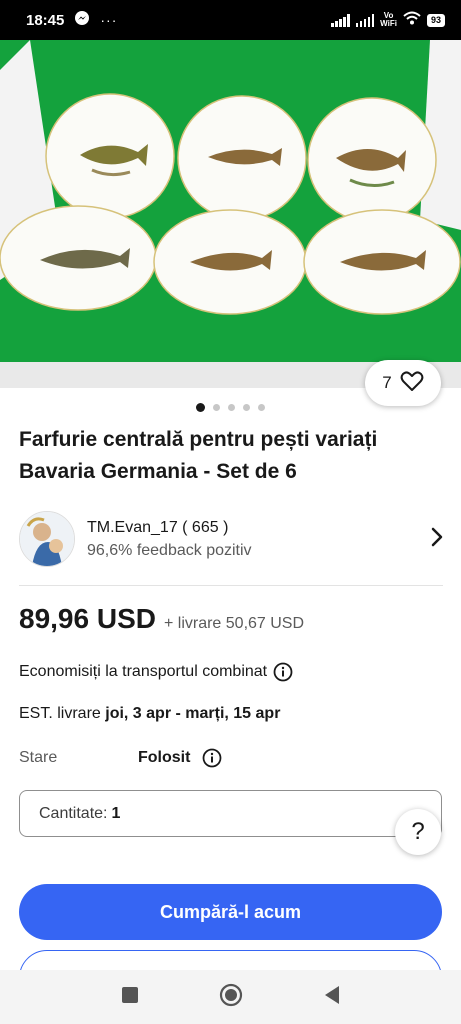 The image size is (461, 1024). What do you see at coordinates (234, 623) in the screenshot?
I see `shipping-cost: + livrare 50,67 USD` at bounding box center [234, 623].